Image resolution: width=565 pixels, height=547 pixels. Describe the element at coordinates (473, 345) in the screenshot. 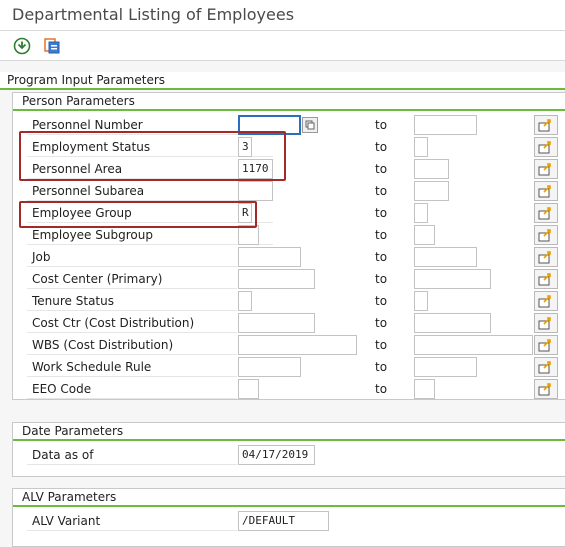

I see `wbs-distribution-to-input` at that location.